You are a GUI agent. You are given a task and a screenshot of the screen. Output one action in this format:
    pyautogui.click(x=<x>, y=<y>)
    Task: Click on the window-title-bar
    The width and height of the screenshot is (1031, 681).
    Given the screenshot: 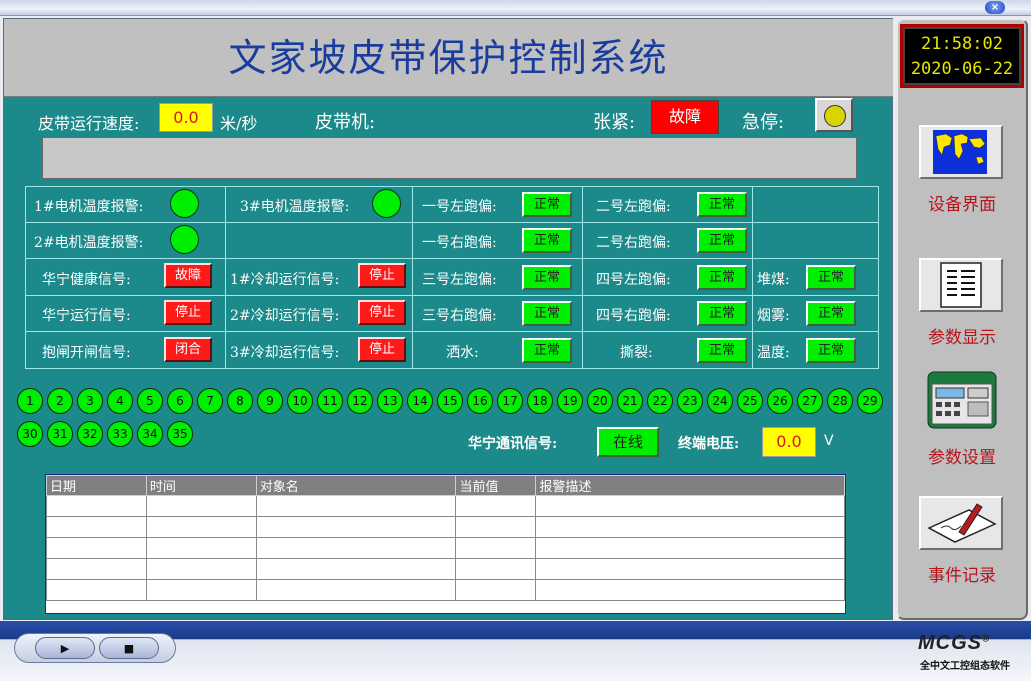 What is the action you would take?
    pyautogui.click(x=515, y=8)
    